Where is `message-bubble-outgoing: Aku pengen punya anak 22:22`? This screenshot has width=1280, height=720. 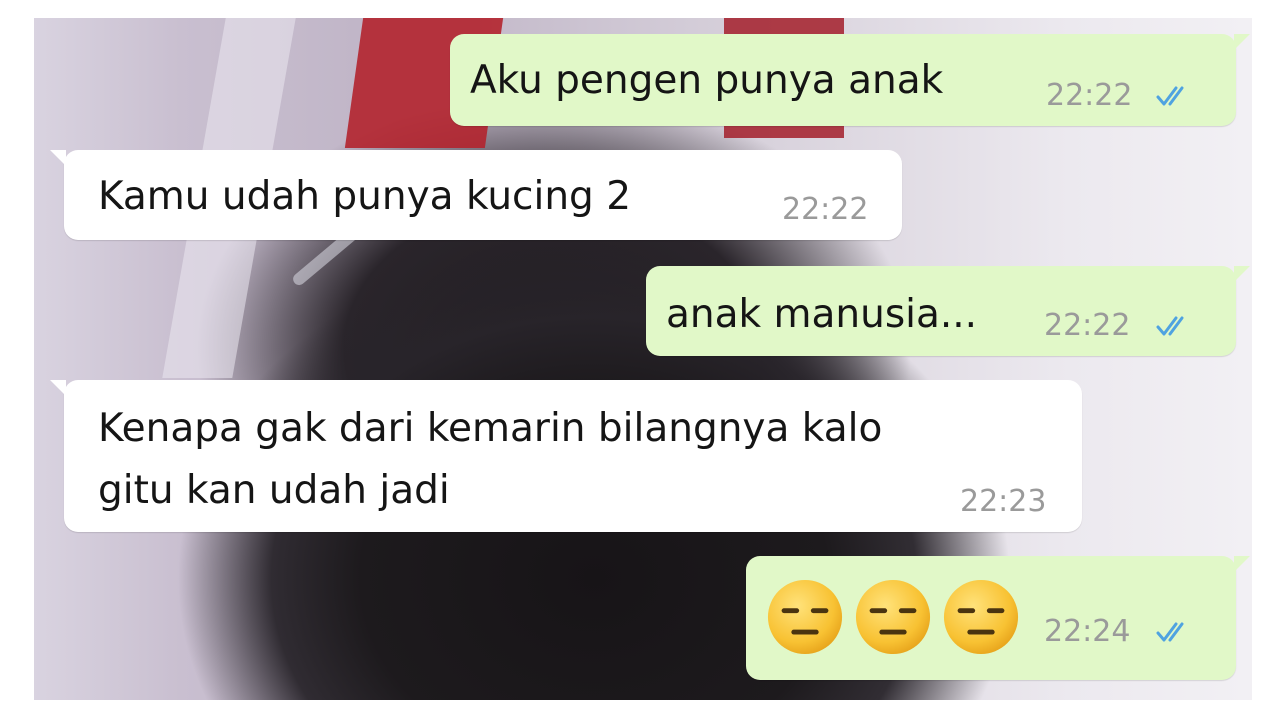 message-bubble-outgoing: Aku pengen punya anak 22:22 is located at coordinates (850, 80).